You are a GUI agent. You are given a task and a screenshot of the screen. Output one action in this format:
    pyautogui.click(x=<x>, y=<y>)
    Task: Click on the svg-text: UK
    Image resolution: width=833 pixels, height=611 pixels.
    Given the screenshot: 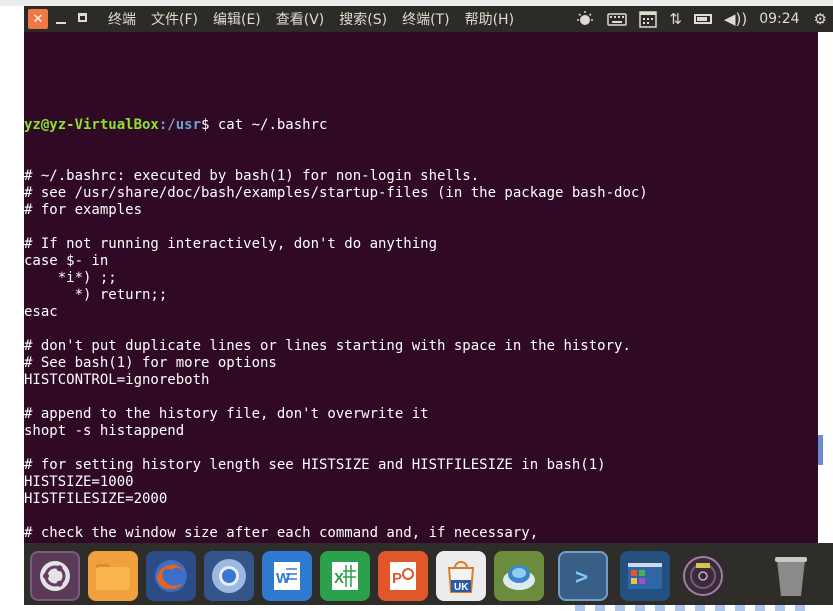 What is the action you would take?
    pyautogui.click(x=461, y=587)
    